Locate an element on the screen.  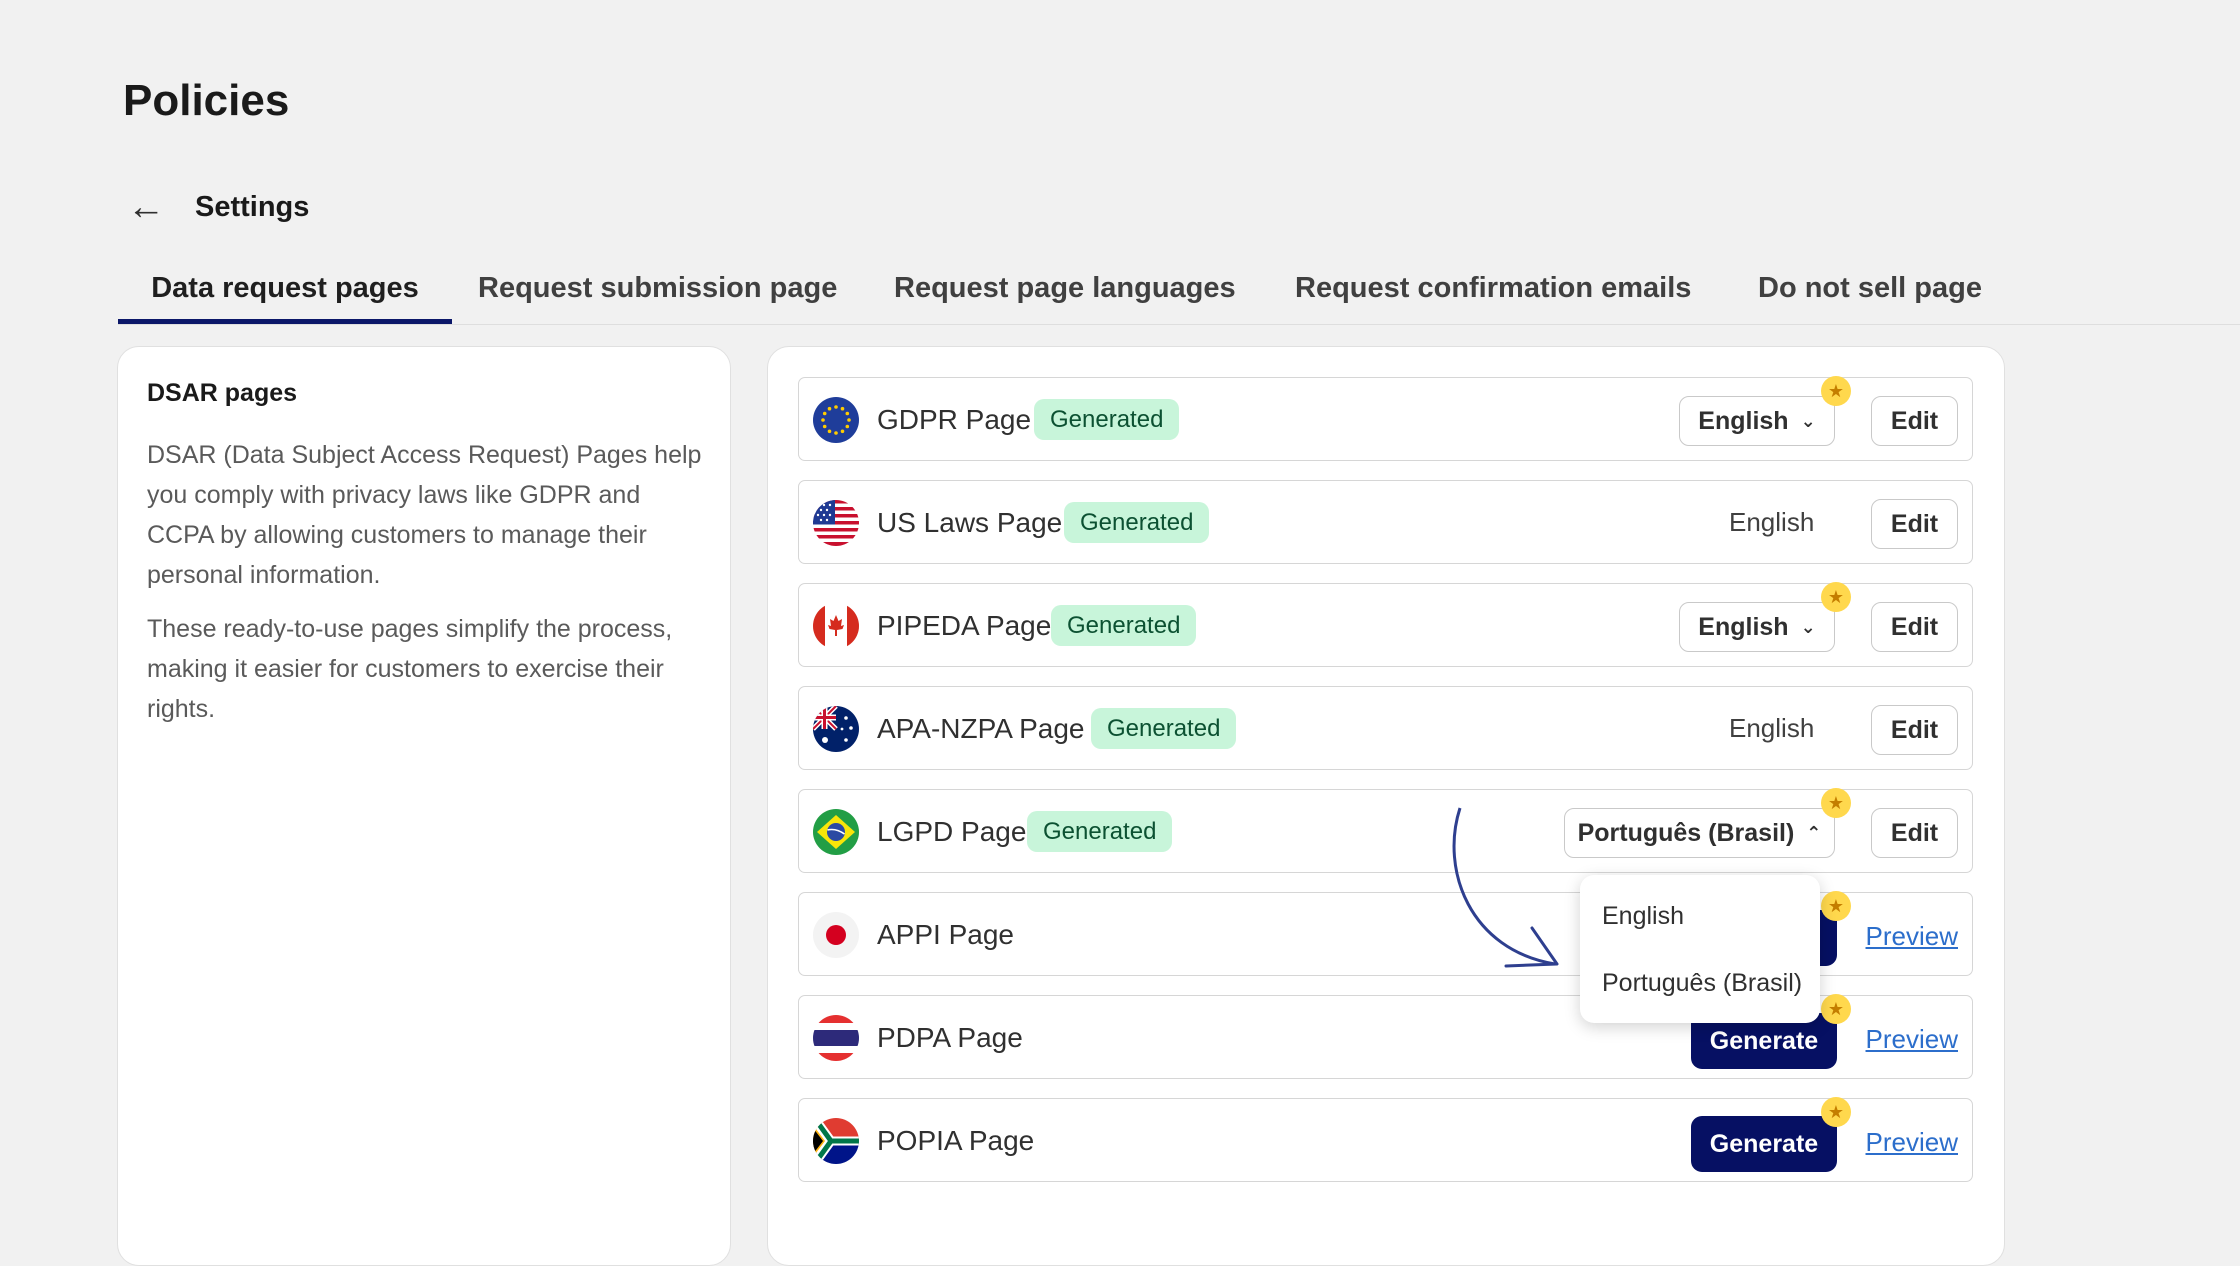
page-name: POPIA Page is located at coordinates (956, 1140).